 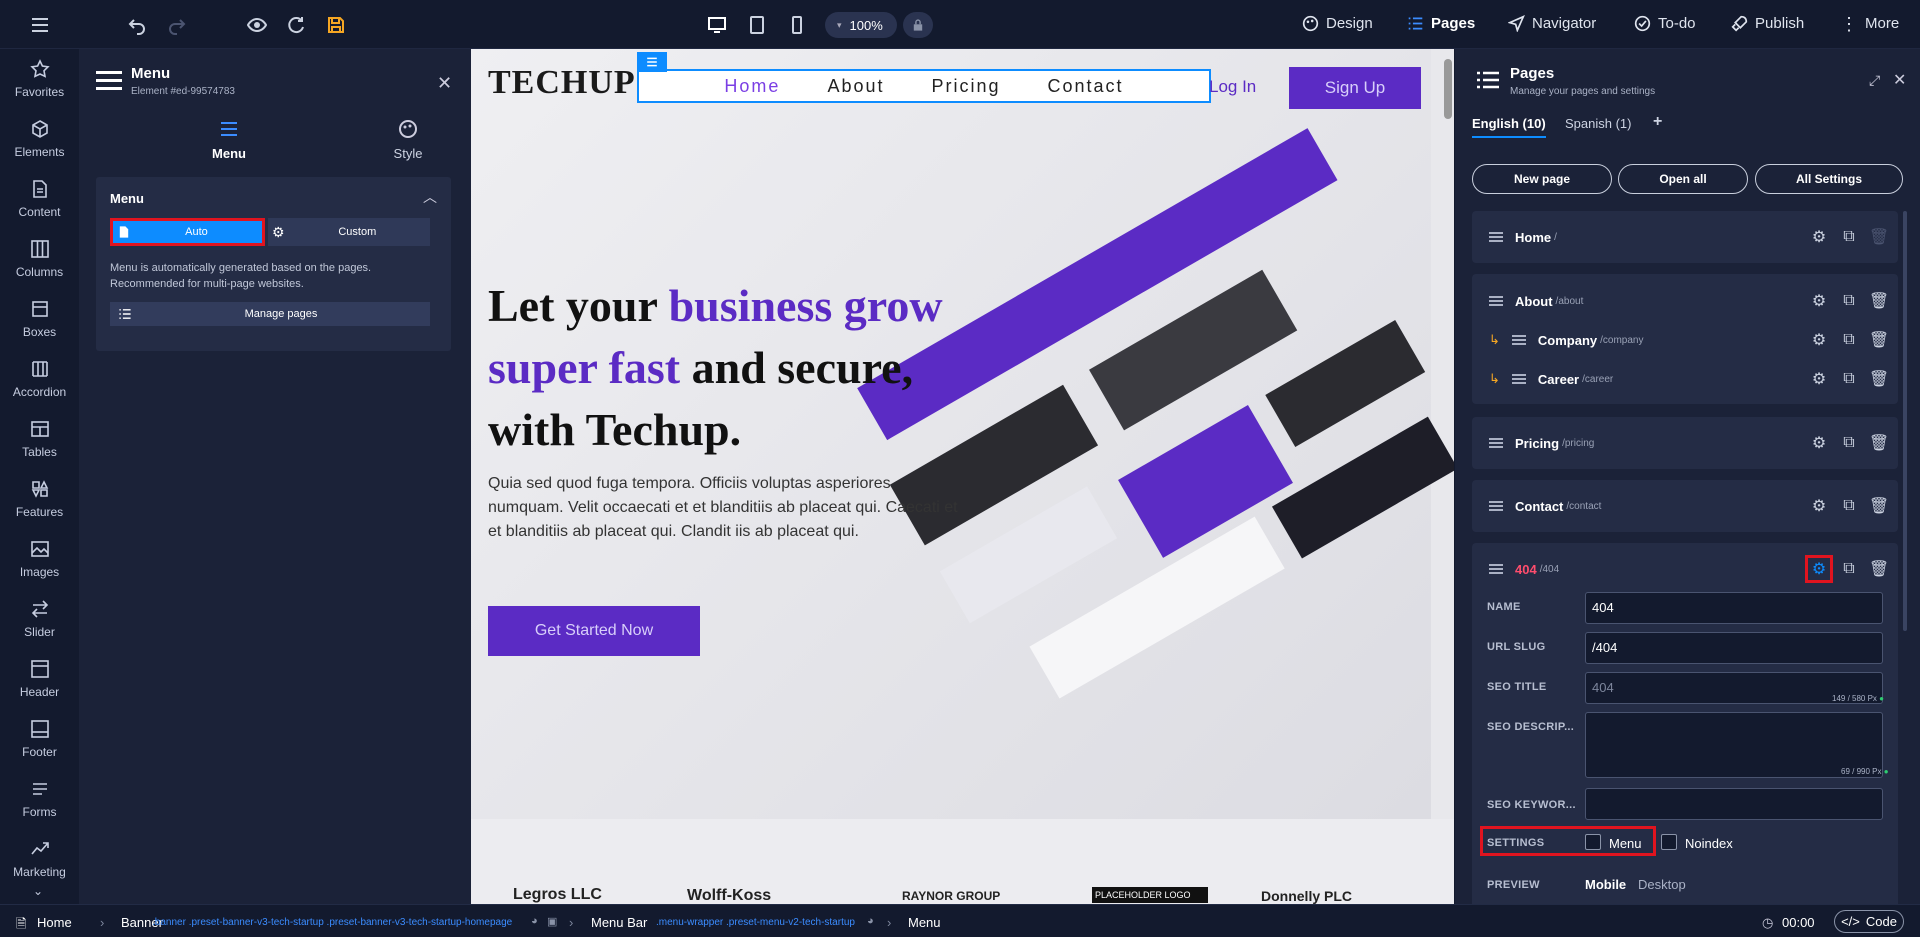 I want to click on add-language-button: +, so click(x=1657, y=122).